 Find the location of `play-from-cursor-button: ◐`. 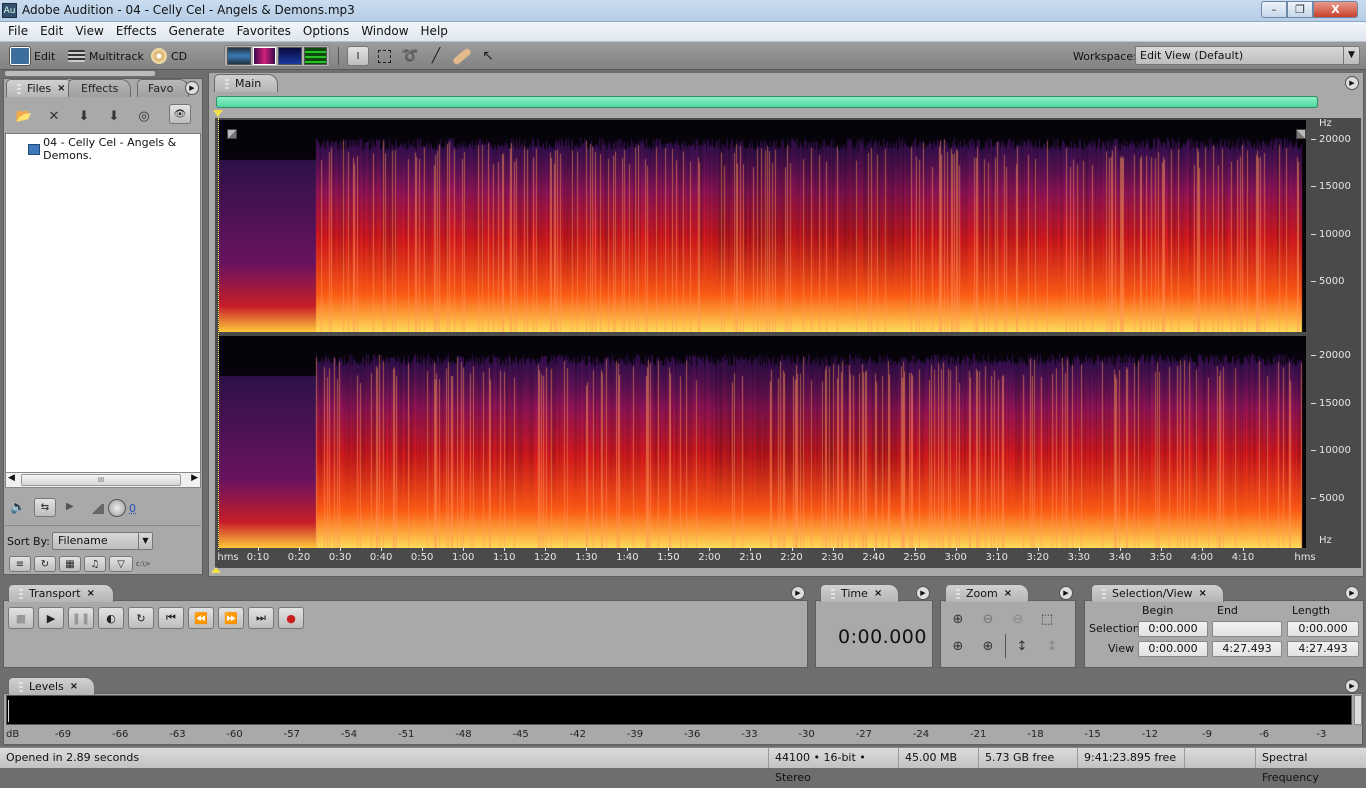

play-from-cursor-button: ◐ is located at coordinates (111, 618).